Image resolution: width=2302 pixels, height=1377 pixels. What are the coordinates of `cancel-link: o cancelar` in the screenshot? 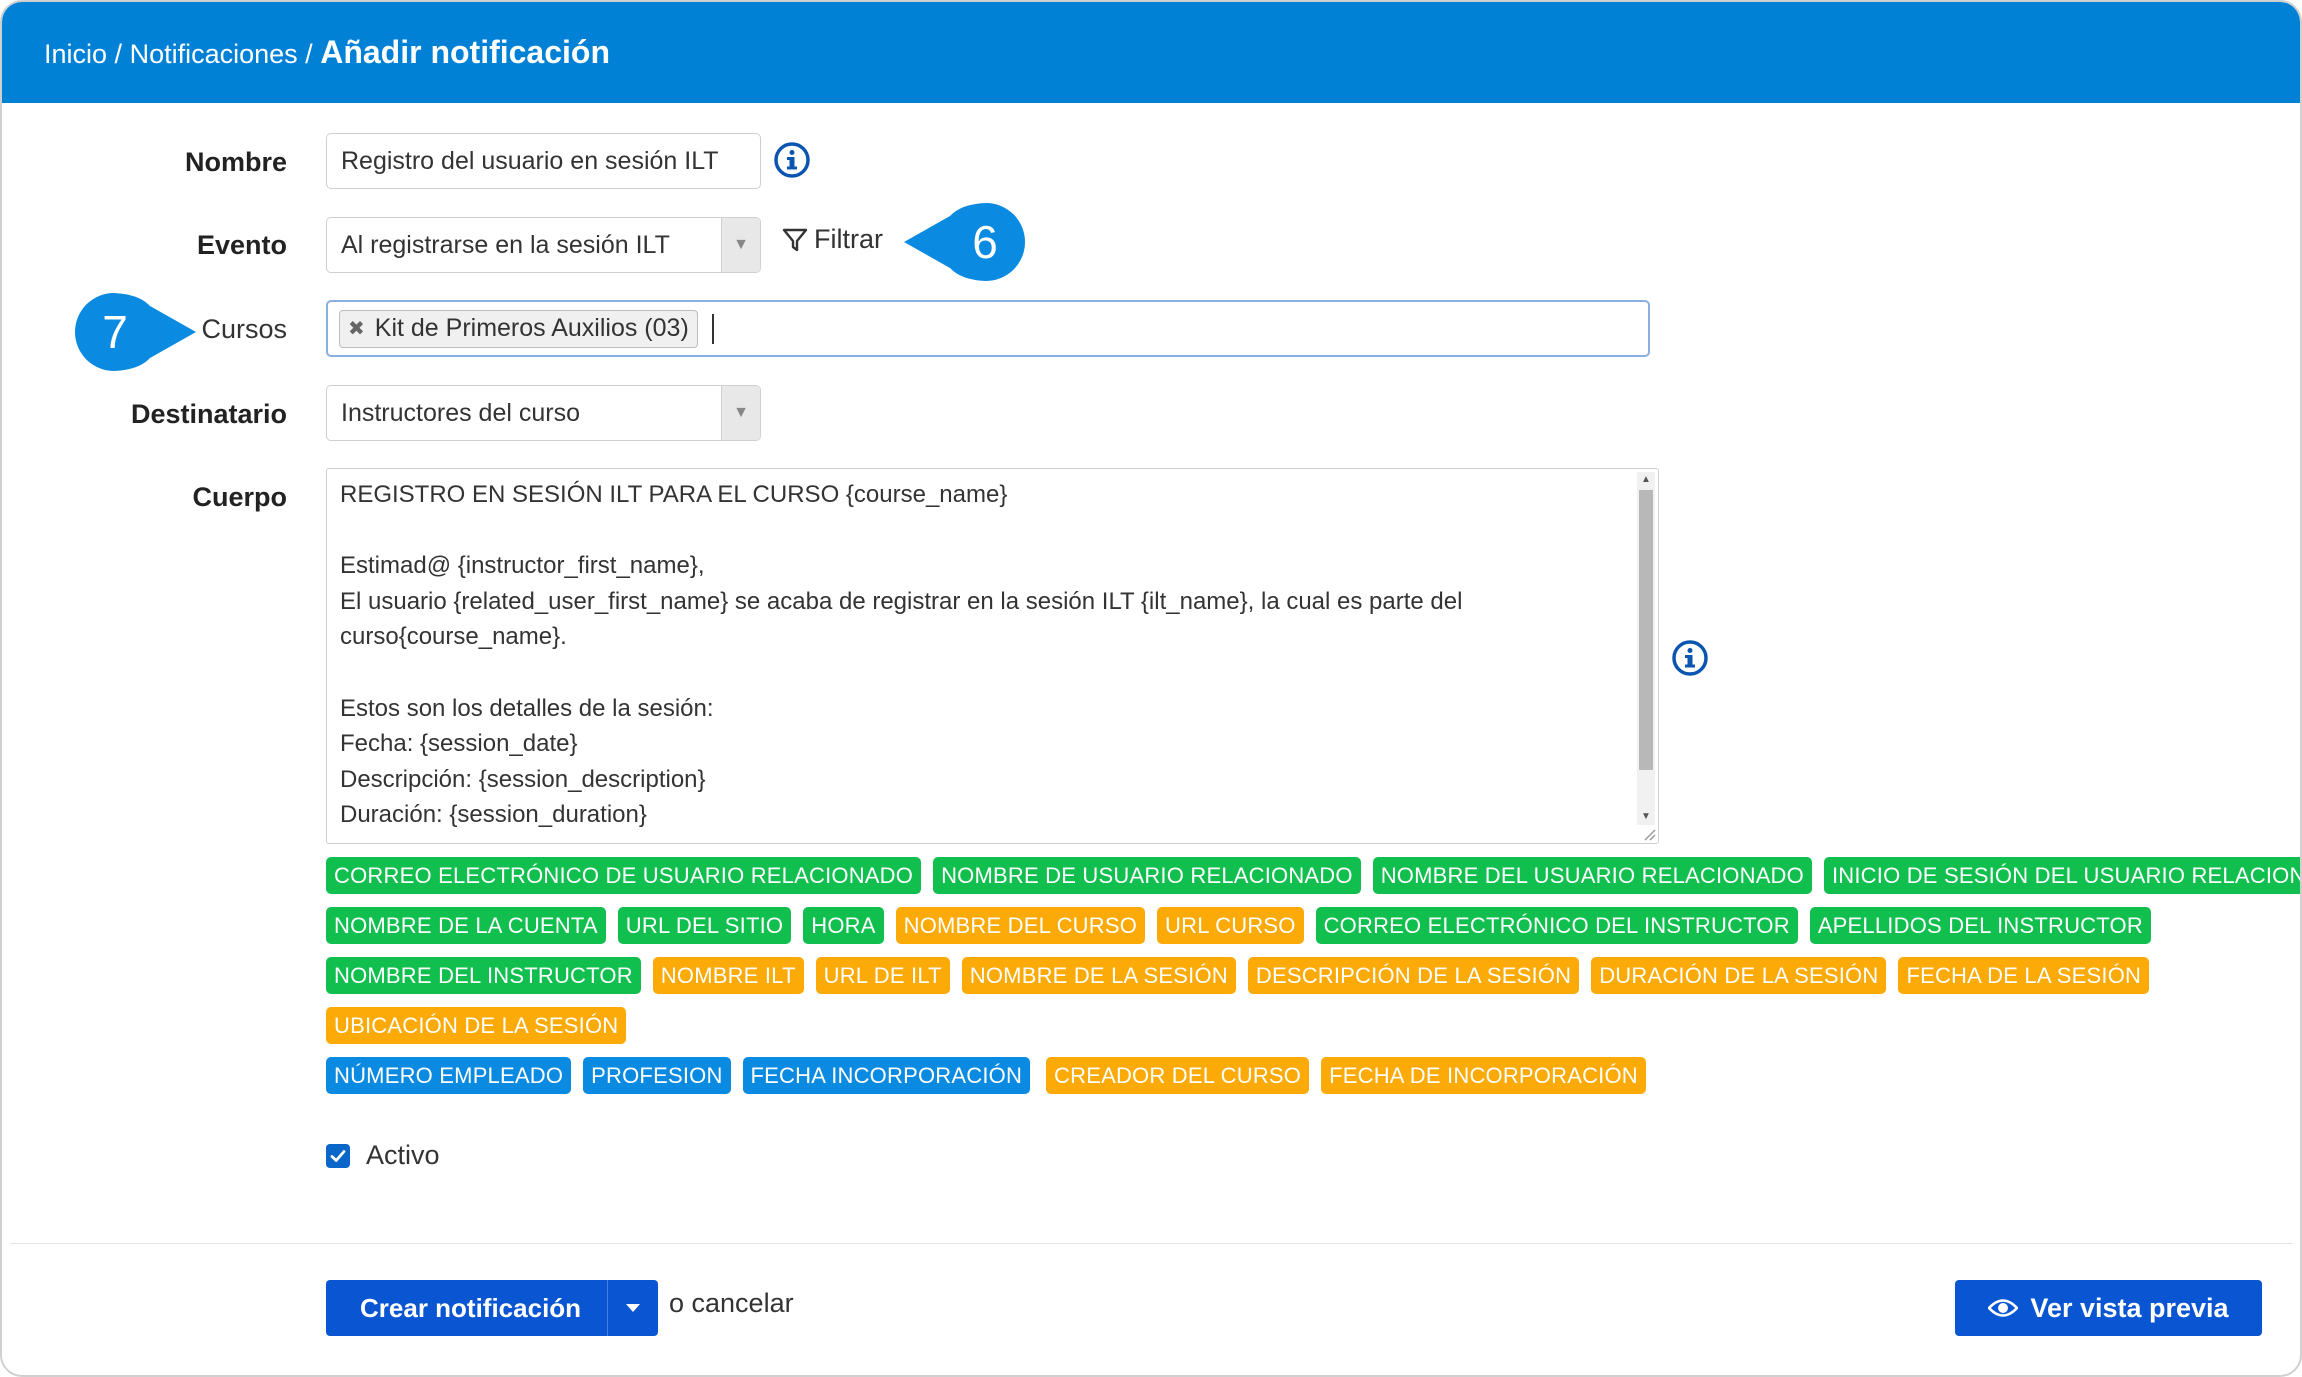 It's located at (731, 1303).